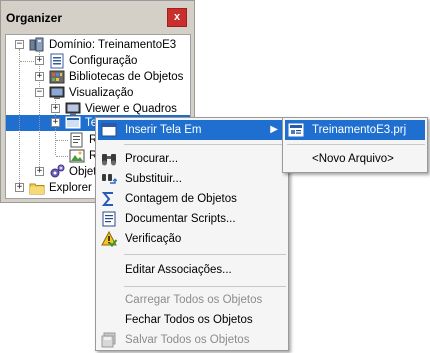 Image resolution: width=430 pixels, height=353 pixels. I want to click on tree-item-visualizacao: − Visualização, so click(98, 93).